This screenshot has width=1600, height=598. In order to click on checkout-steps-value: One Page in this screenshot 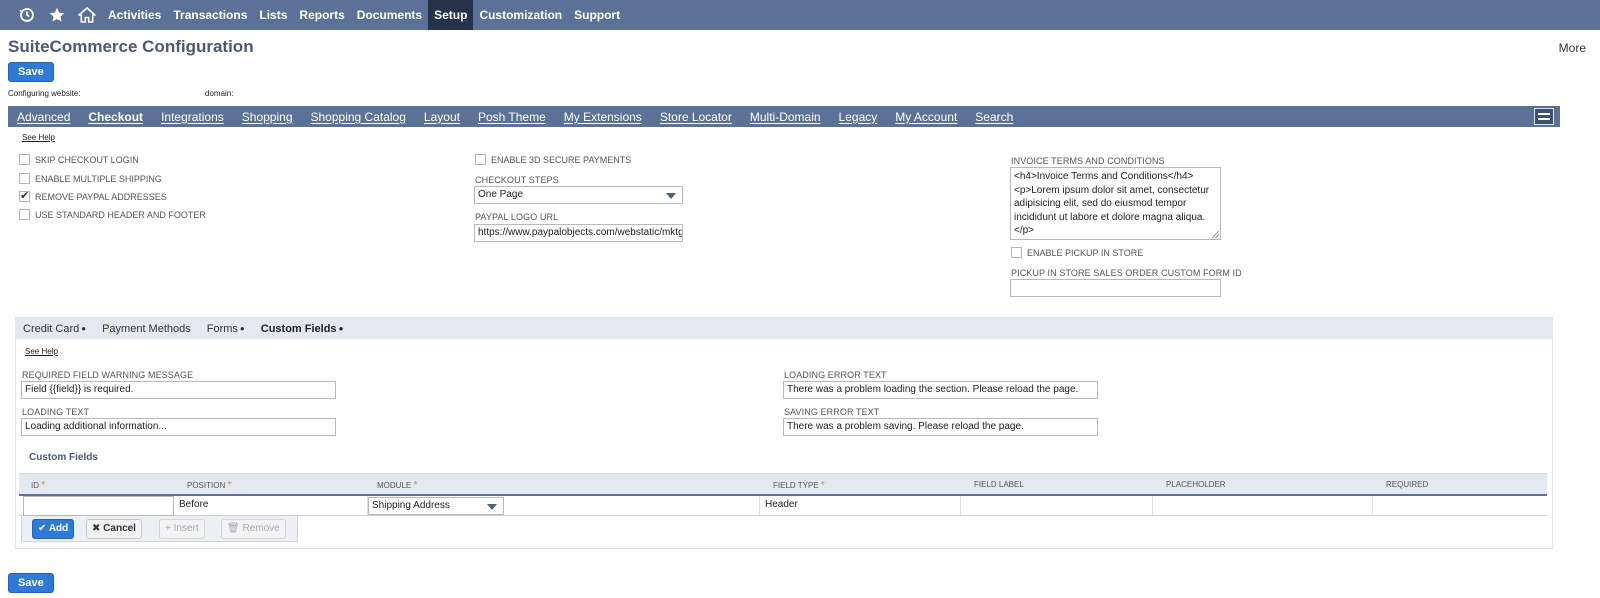, I will do `click(501, 194)`.